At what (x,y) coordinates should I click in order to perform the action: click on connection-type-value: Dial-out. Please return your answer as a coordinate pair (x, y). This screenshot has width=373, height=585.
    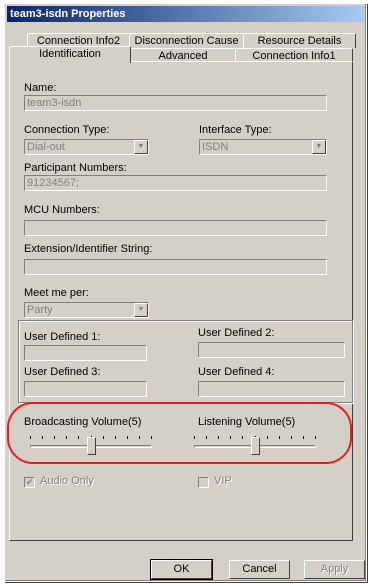
    Looking at the image, I should click on (46, 147).